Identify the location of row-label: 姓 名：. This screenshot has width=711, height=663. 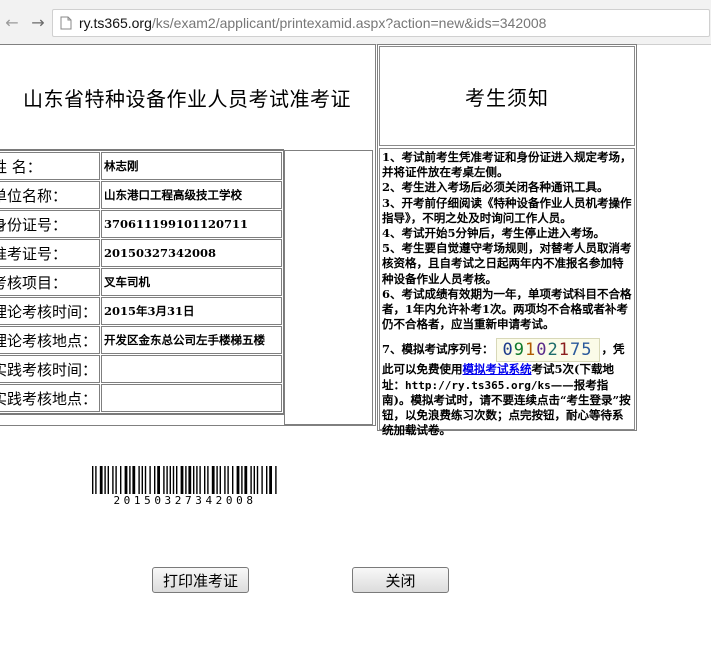
(50, 166).